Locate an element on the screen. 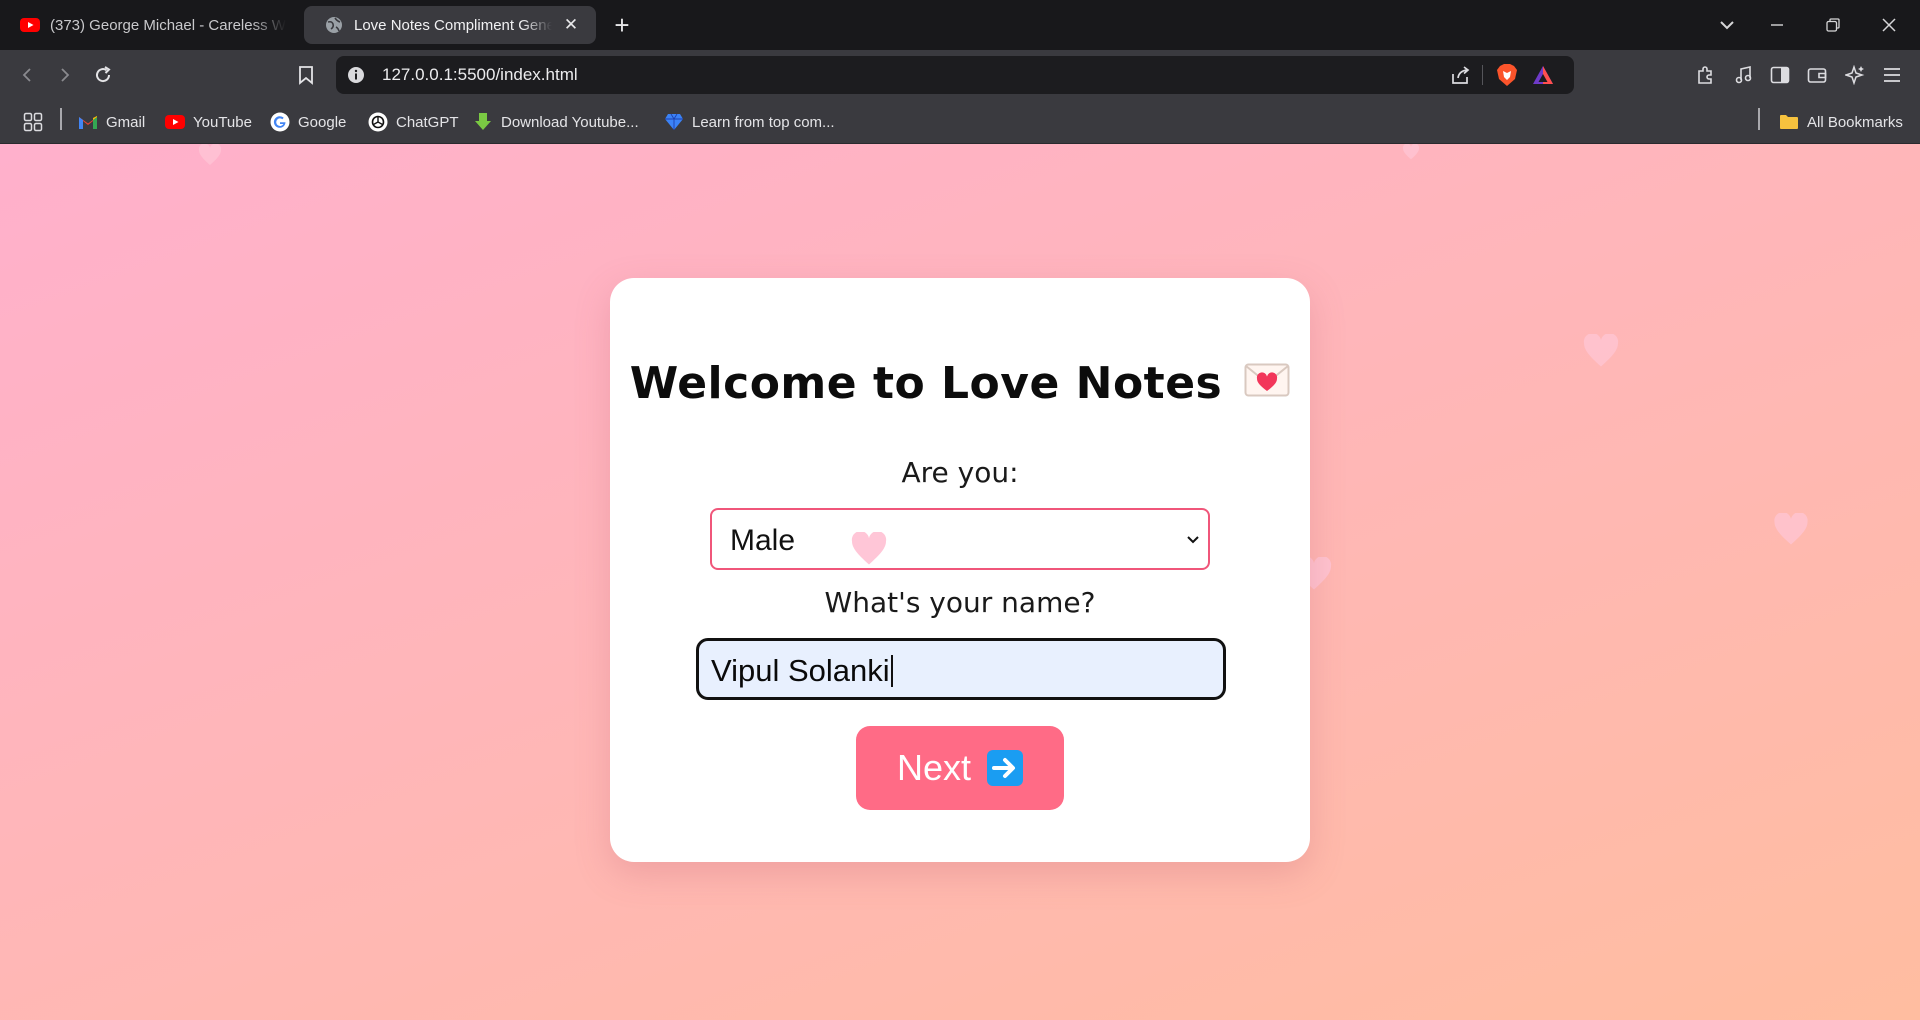  brave-shields-icon is located at coordinates (1507, 77).